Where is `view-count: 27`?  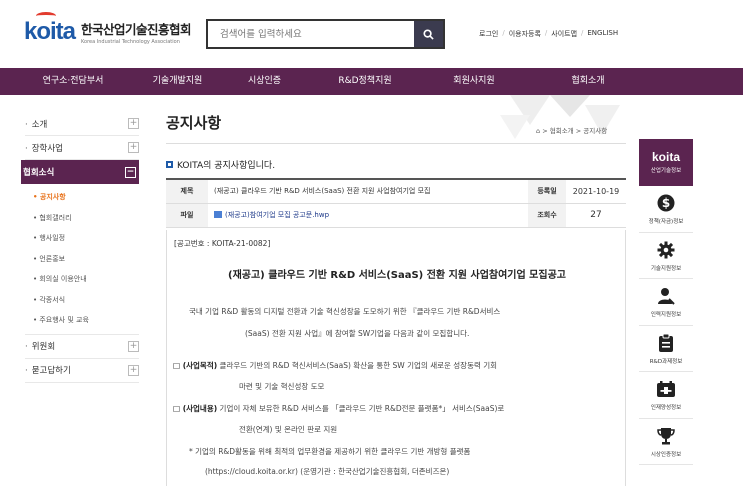
view-count: 27 is located at coordinates (596, 215).